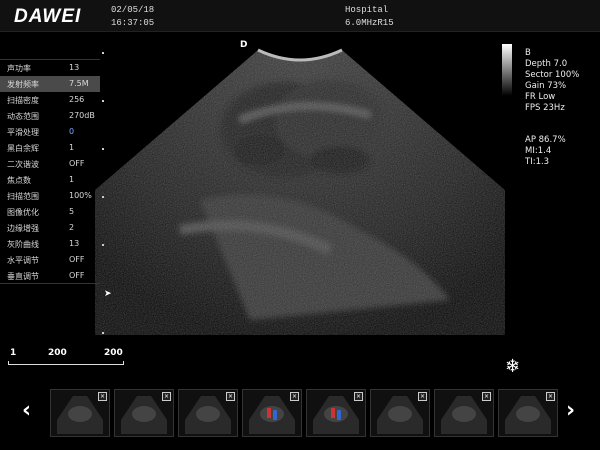 Image resolution: width=600 pixels, height=450 pixels. Describe the element at coordinates (77, 99) in the screenshot. I see `param-value: 256` at that location.